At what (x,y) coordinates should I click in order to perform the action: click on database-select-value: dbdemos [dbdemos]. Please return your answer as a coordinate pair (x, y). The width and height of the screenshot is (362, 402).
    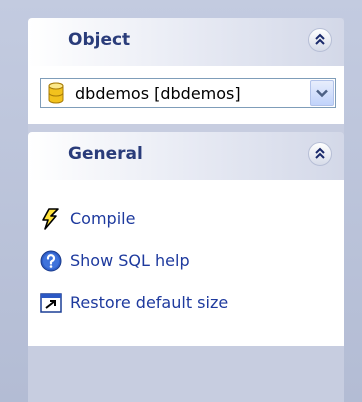
    Looking at the image, I should click on (158, 93).